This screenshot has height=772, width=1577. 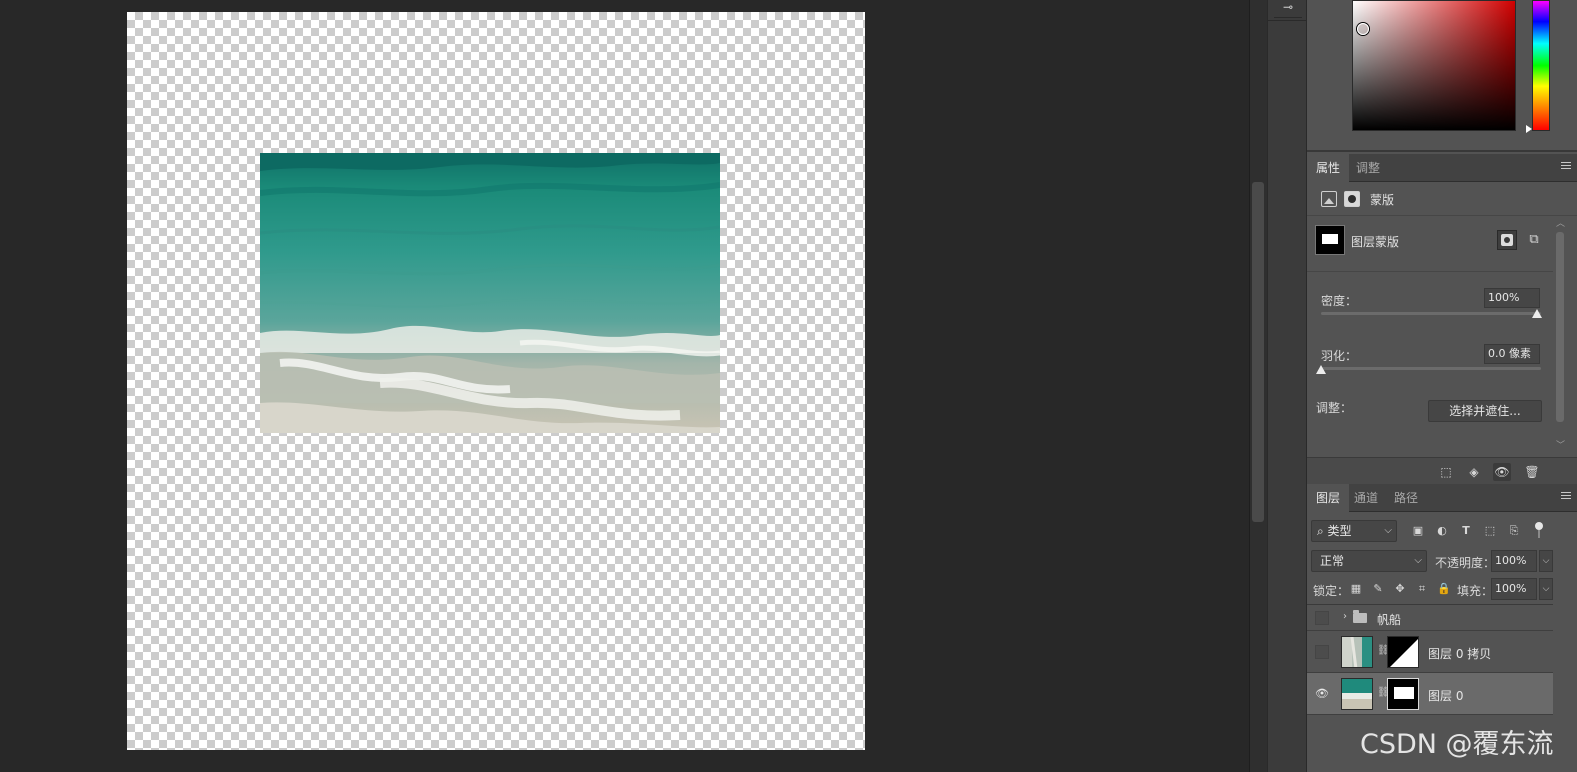 I want to click on feather-slider-track, so click(x=1431, y=368).